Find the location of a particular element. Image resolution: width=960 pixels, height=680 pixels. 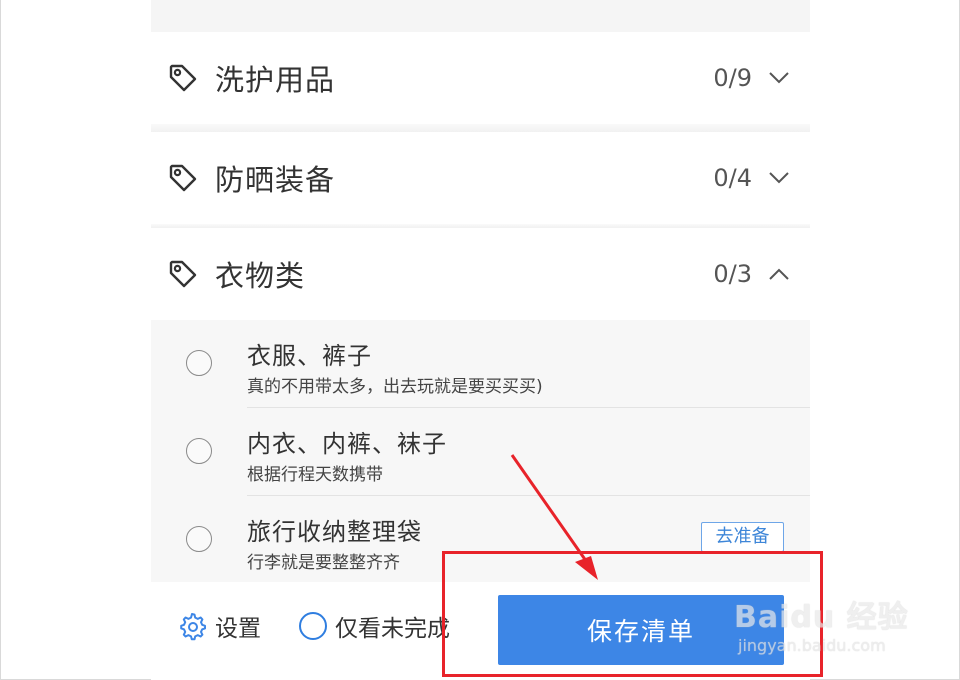

watermark-brand: Baidu 经验 is located at coordinates (821, 617).